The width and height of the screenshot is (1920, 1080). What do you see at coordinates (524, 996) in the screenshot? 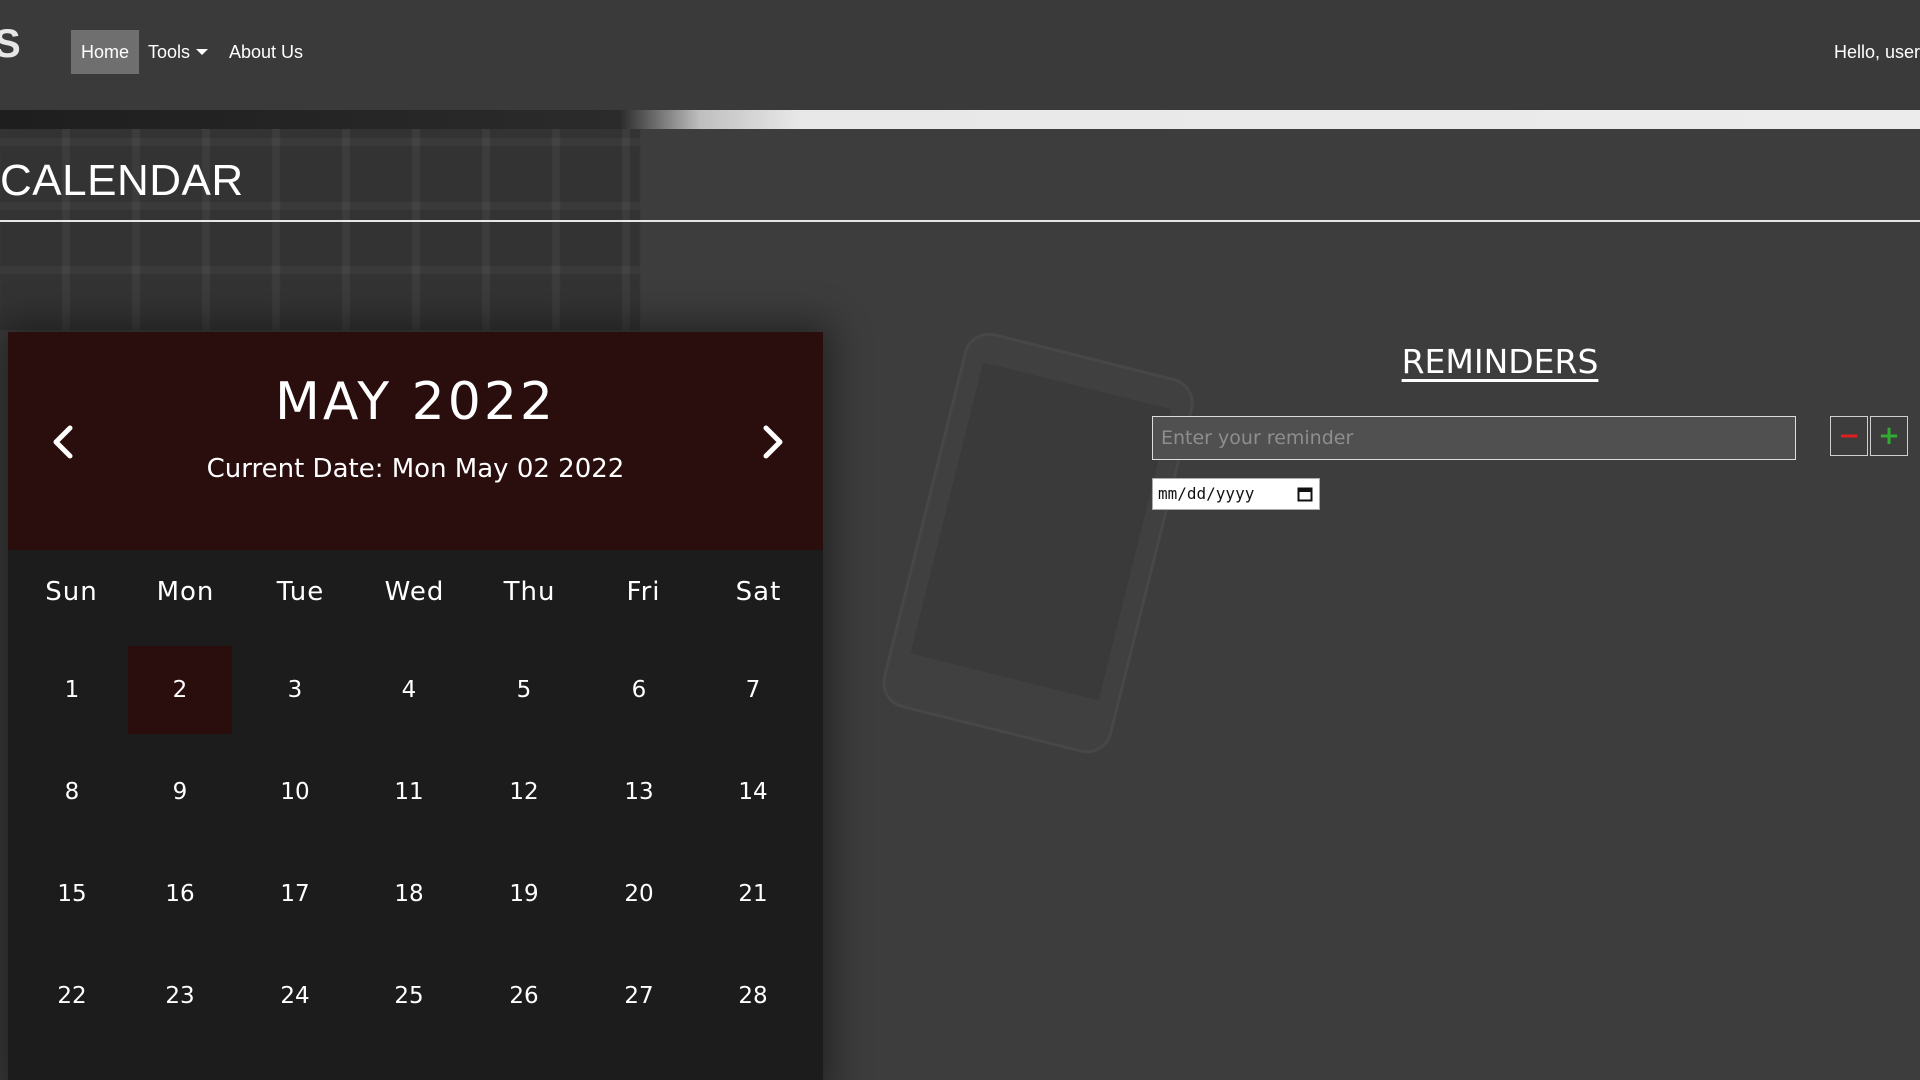
I see `calendar-day: 26` at bounding box center [524, 996].